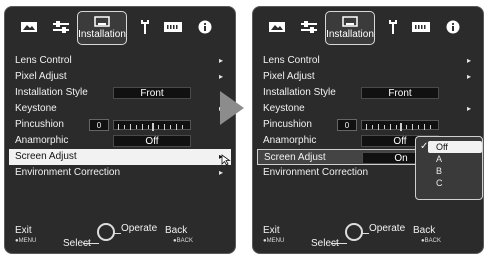 The height and width of the screenshot is (260, 486). Describe the element at coordinates (455, 147) in the screenshot. I see `option-off: Off` at that location.